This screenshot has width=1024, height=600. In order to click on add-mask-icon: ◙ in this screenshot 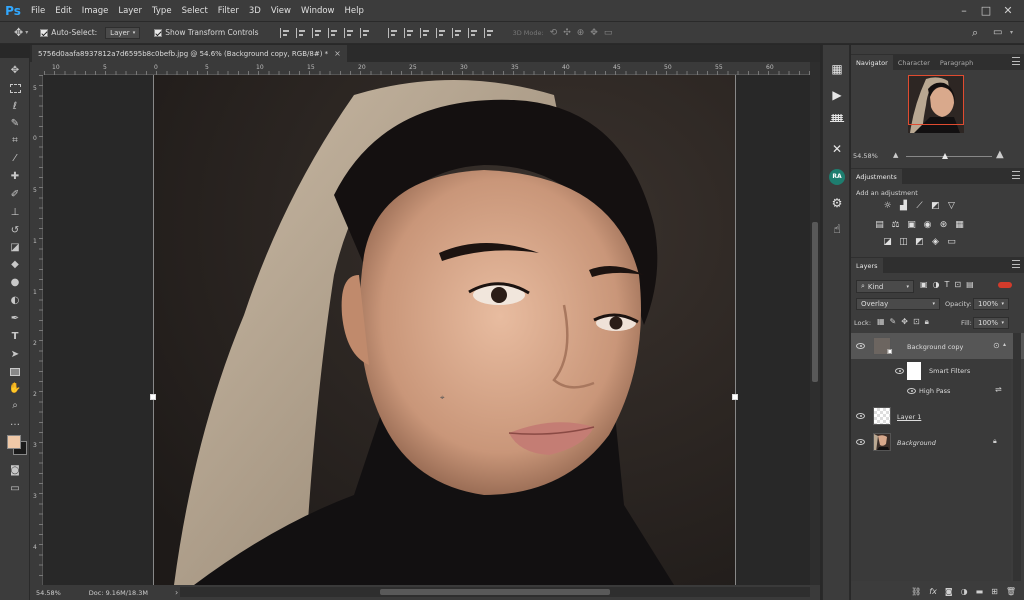, I will do `click(949, 591)`.